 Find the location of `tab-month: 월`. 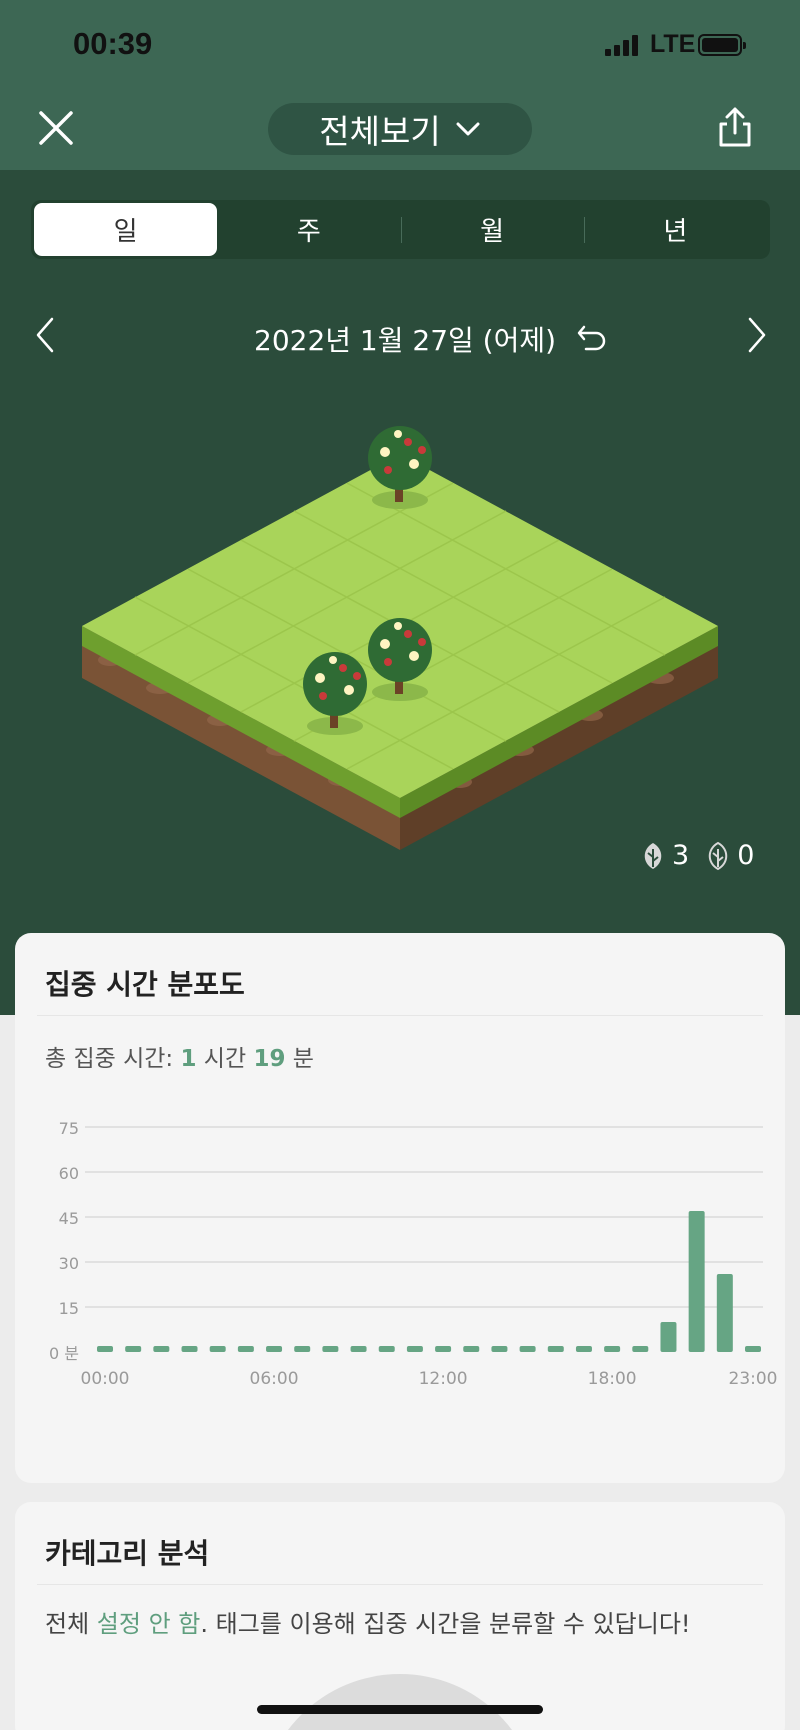

tab-month: 월 is located at coordinates (492, 229).